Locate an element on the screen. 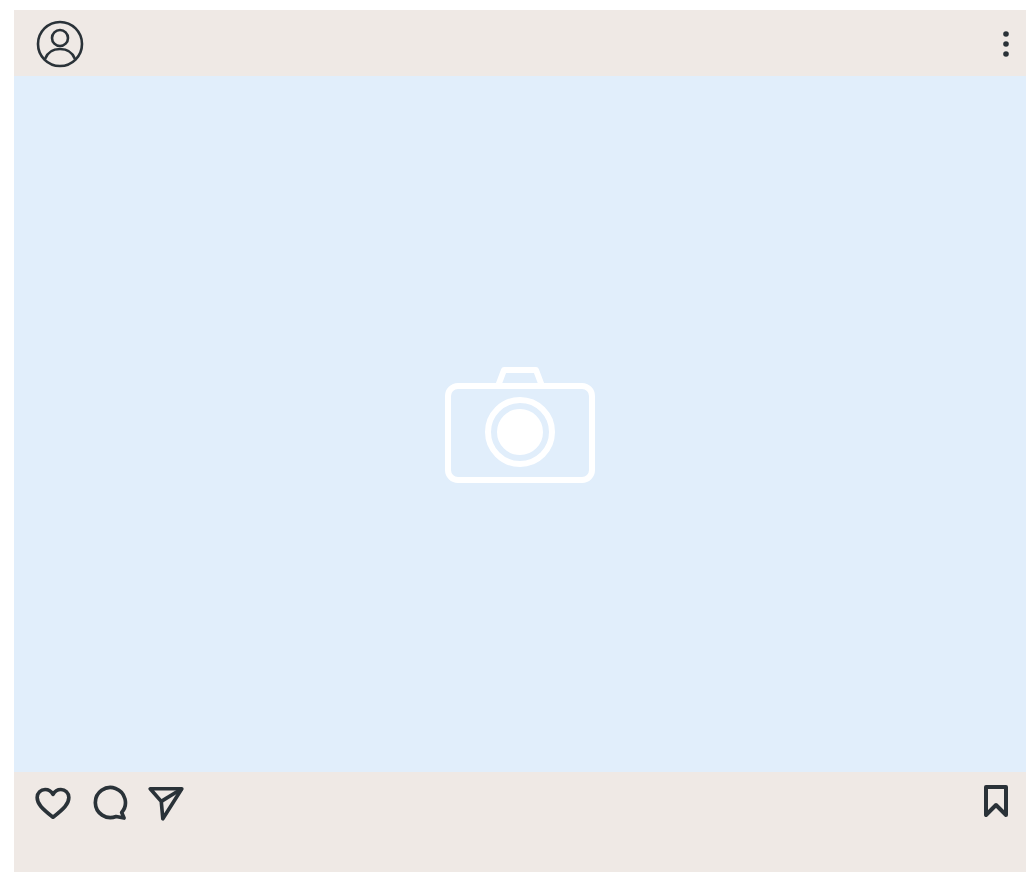  bookmark-icon is located at coordinates (996, 801).